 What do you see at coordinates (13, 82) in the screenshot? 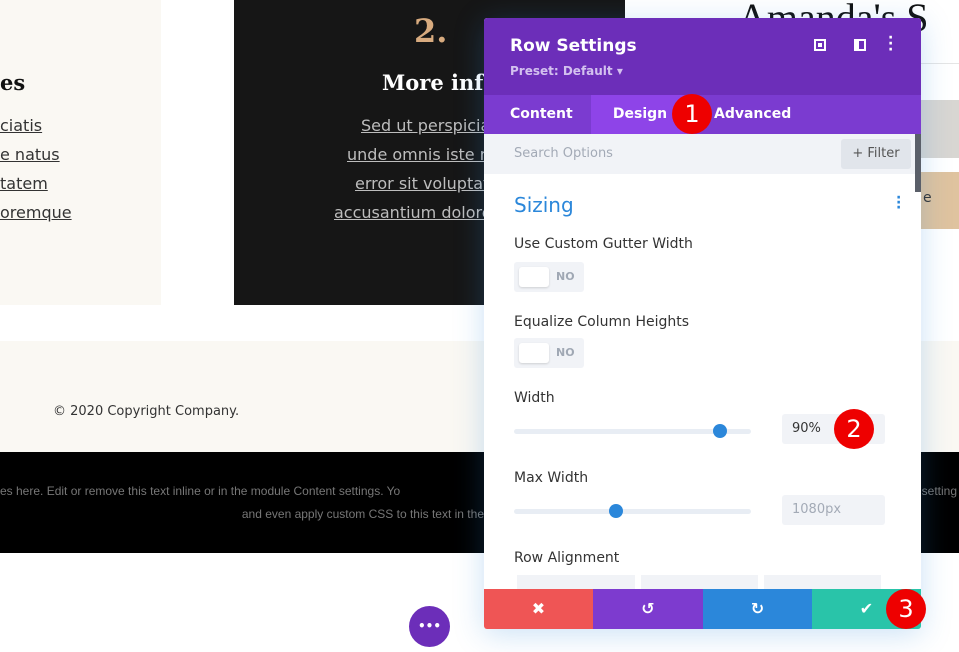
I see `left-card-heading: es` at bounding box center [13, 82].